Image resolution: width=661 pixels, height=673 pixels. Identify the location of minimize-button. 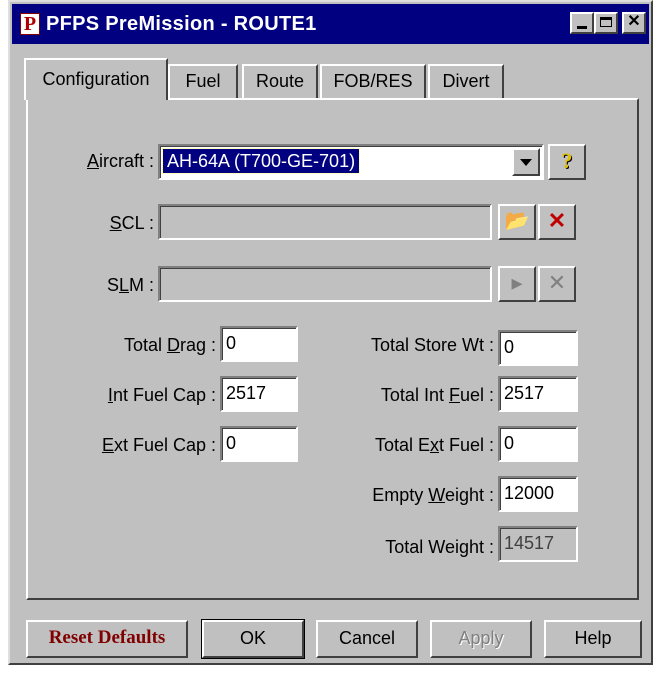
(582, 23).